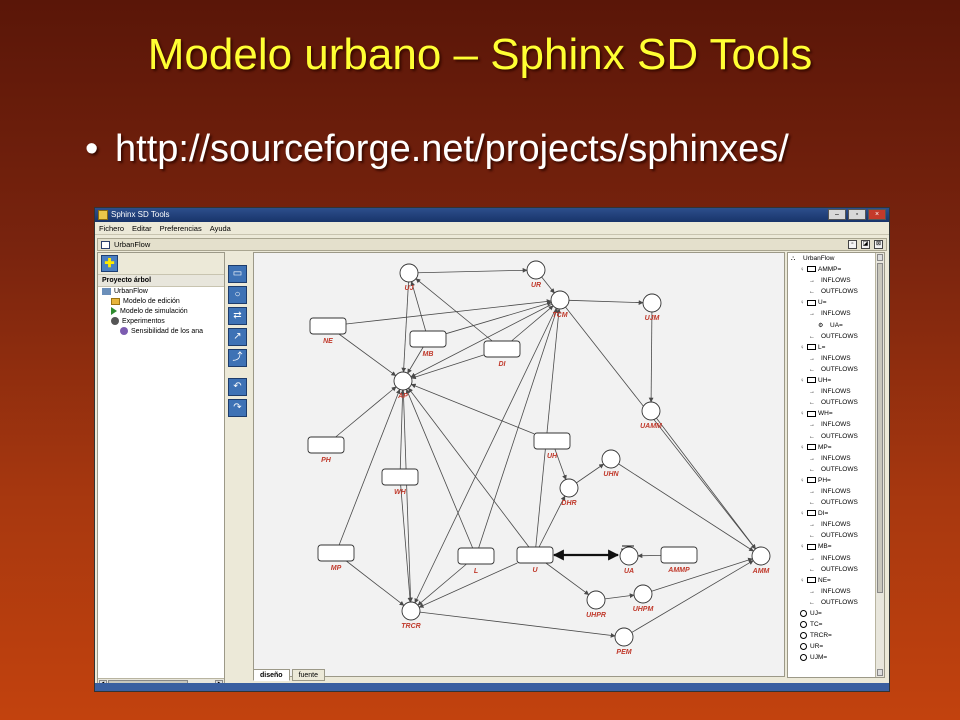  What do you see at coordinates (111, 228) in the screenshot?
I see `menu-fichero: Fichero` at bounding box center [111, 228].